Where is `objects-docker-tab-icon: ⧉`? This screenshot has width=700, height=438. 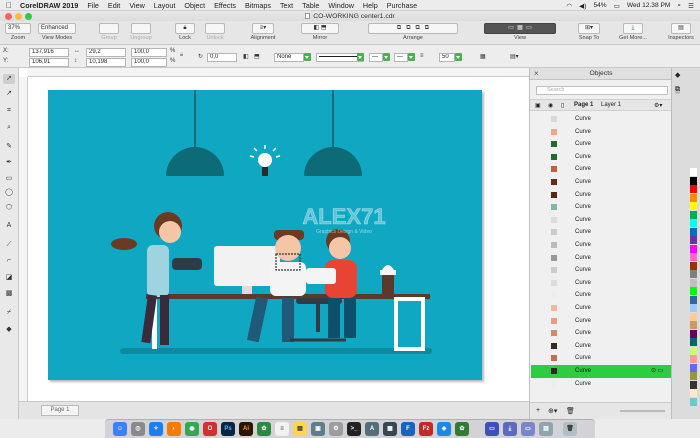 objects-docker-tab-icon: ⧉ is located at coordinates (677, 90).